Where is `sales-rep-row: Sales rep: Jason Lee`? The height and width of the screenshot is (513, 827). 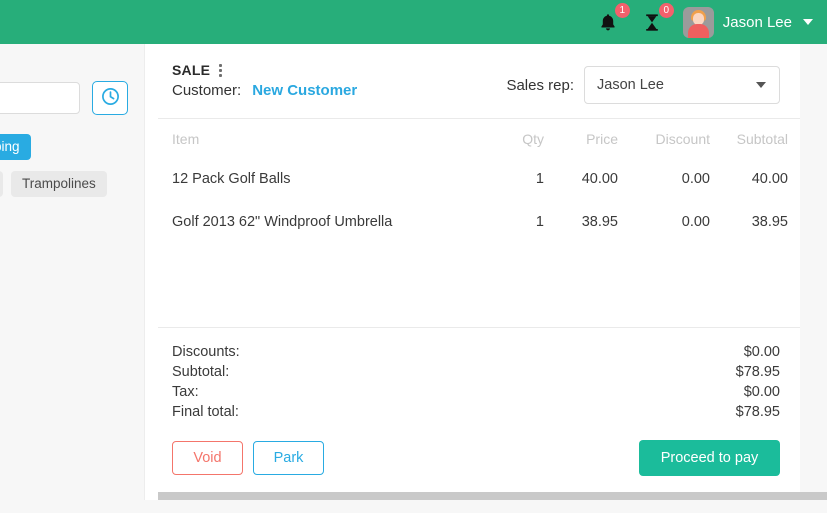 sales-rep-row: Sales rep: Jason Lee is located at coordinates (643, 83).